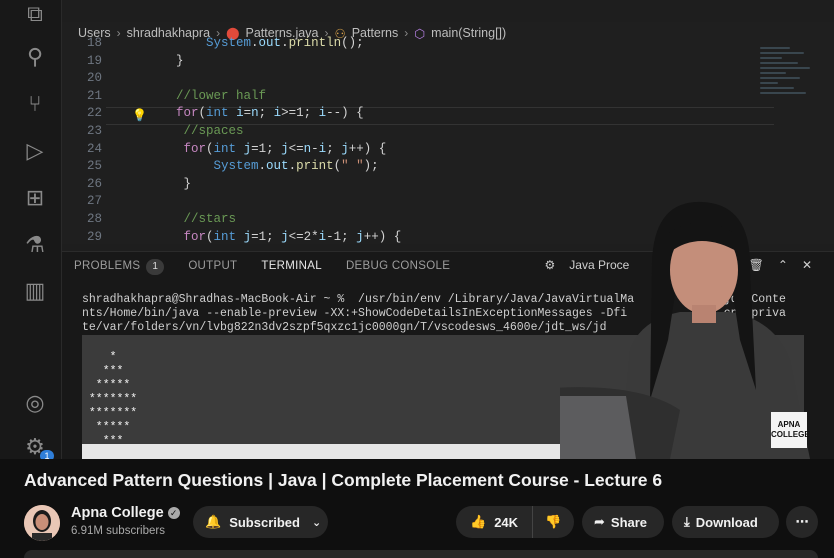 The image size is (834, 558). What do you see at coordinates (117, 513) in the screenshot?
I see `channel-name: Apna College` at bounding box center [117, 513].